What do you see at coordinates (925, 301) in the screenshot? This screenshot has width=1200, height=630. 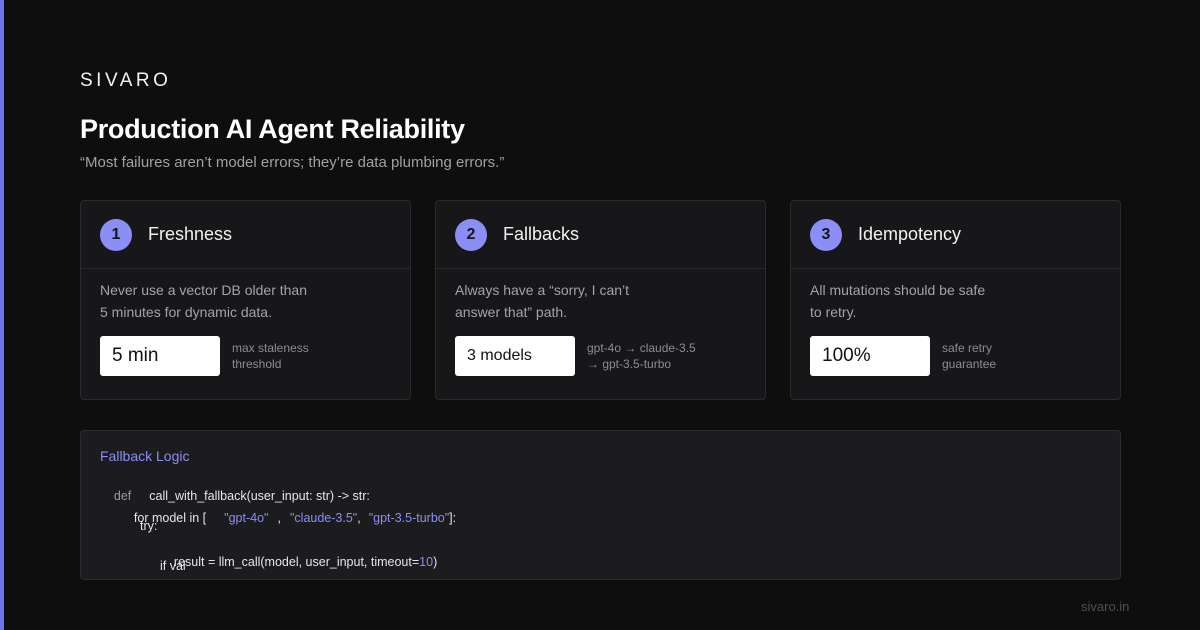 I see `card-description: All mutations should be safe to retry.` at bounding box center [925, 301].